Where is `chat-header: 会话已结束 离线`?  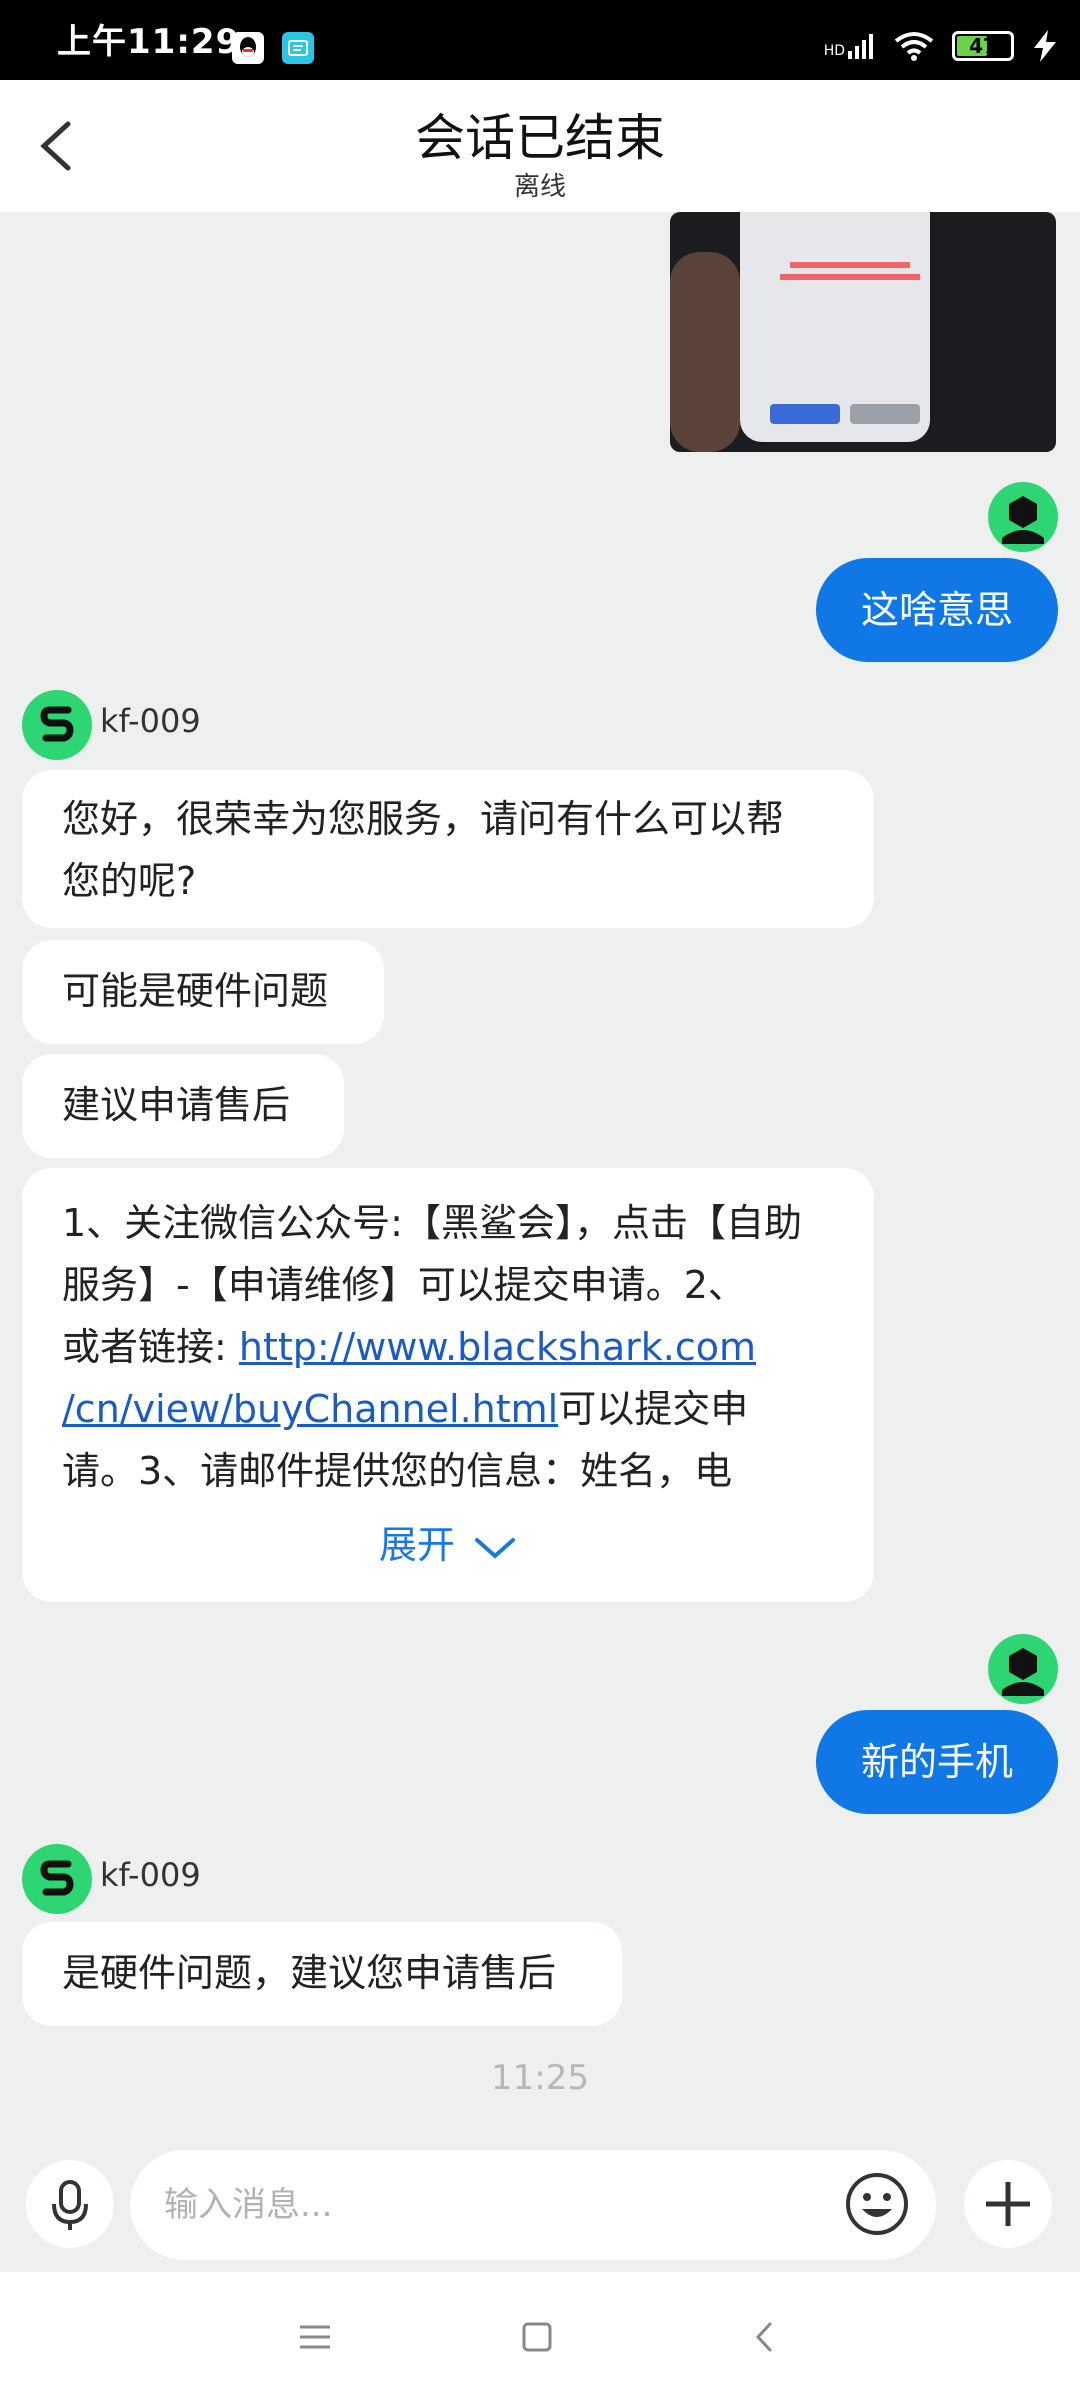
chat-header: 会话已结束 离线 is located at coordinates (540, 146).